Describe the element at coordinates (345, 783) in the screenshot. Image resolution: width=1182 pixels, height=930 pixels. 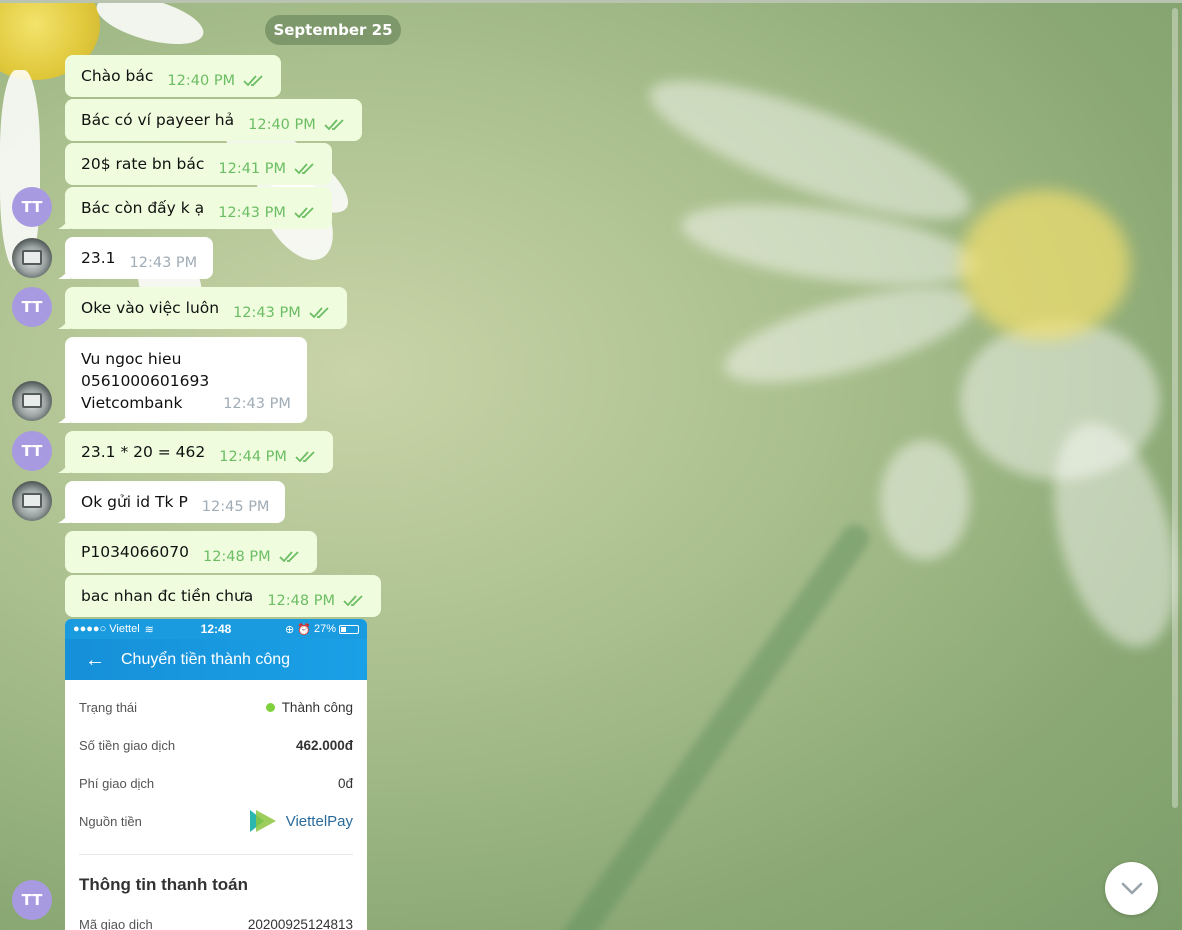
I see `detail-value: 0đ` at that location.